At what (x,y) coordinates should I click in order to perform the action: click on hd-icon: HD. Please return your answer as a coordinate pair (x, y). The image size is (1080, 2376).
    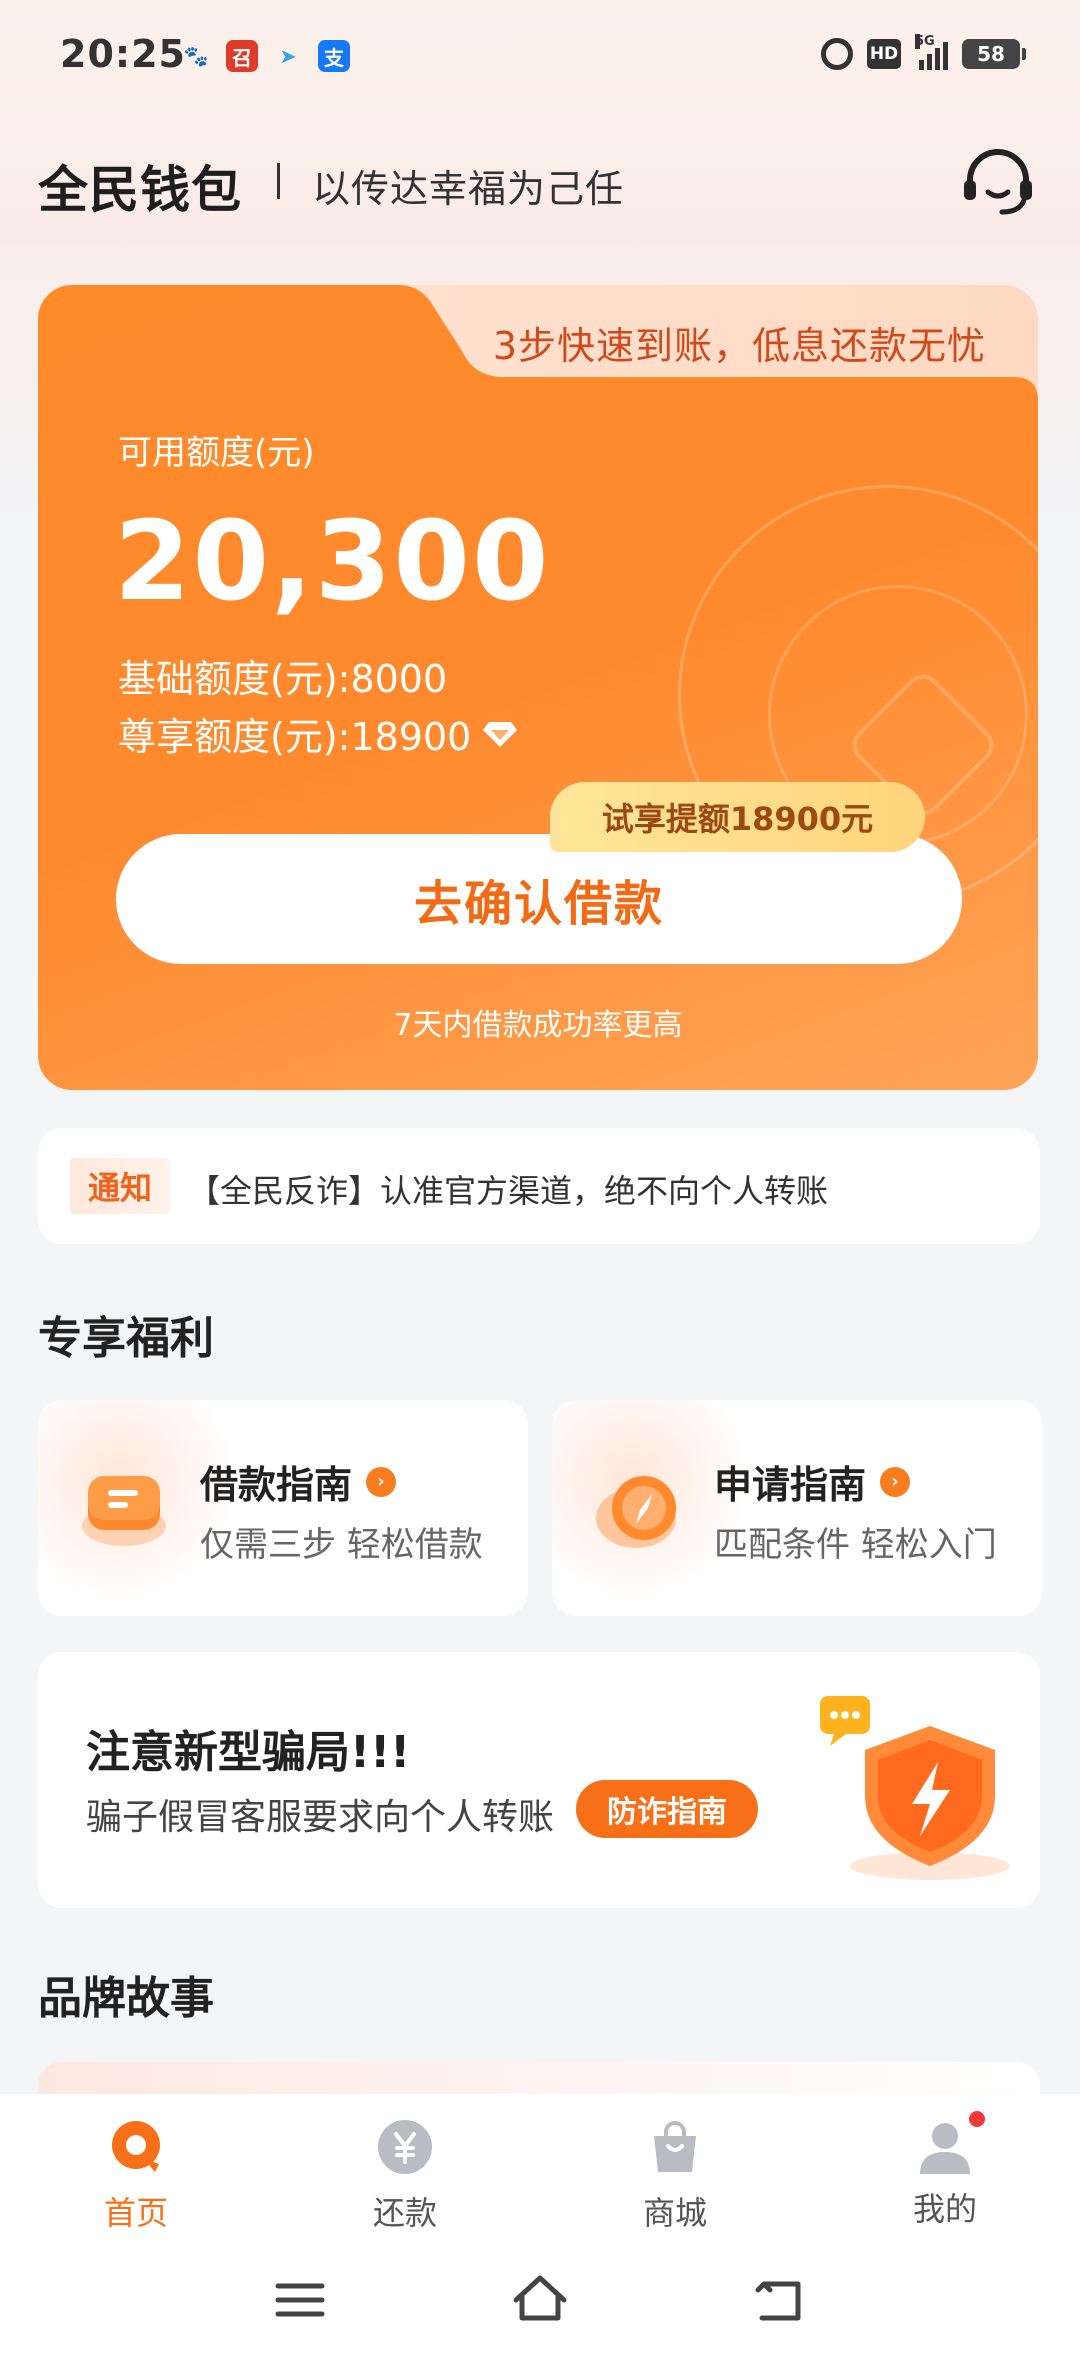
    Looking at the image, I should click on (884, 54).